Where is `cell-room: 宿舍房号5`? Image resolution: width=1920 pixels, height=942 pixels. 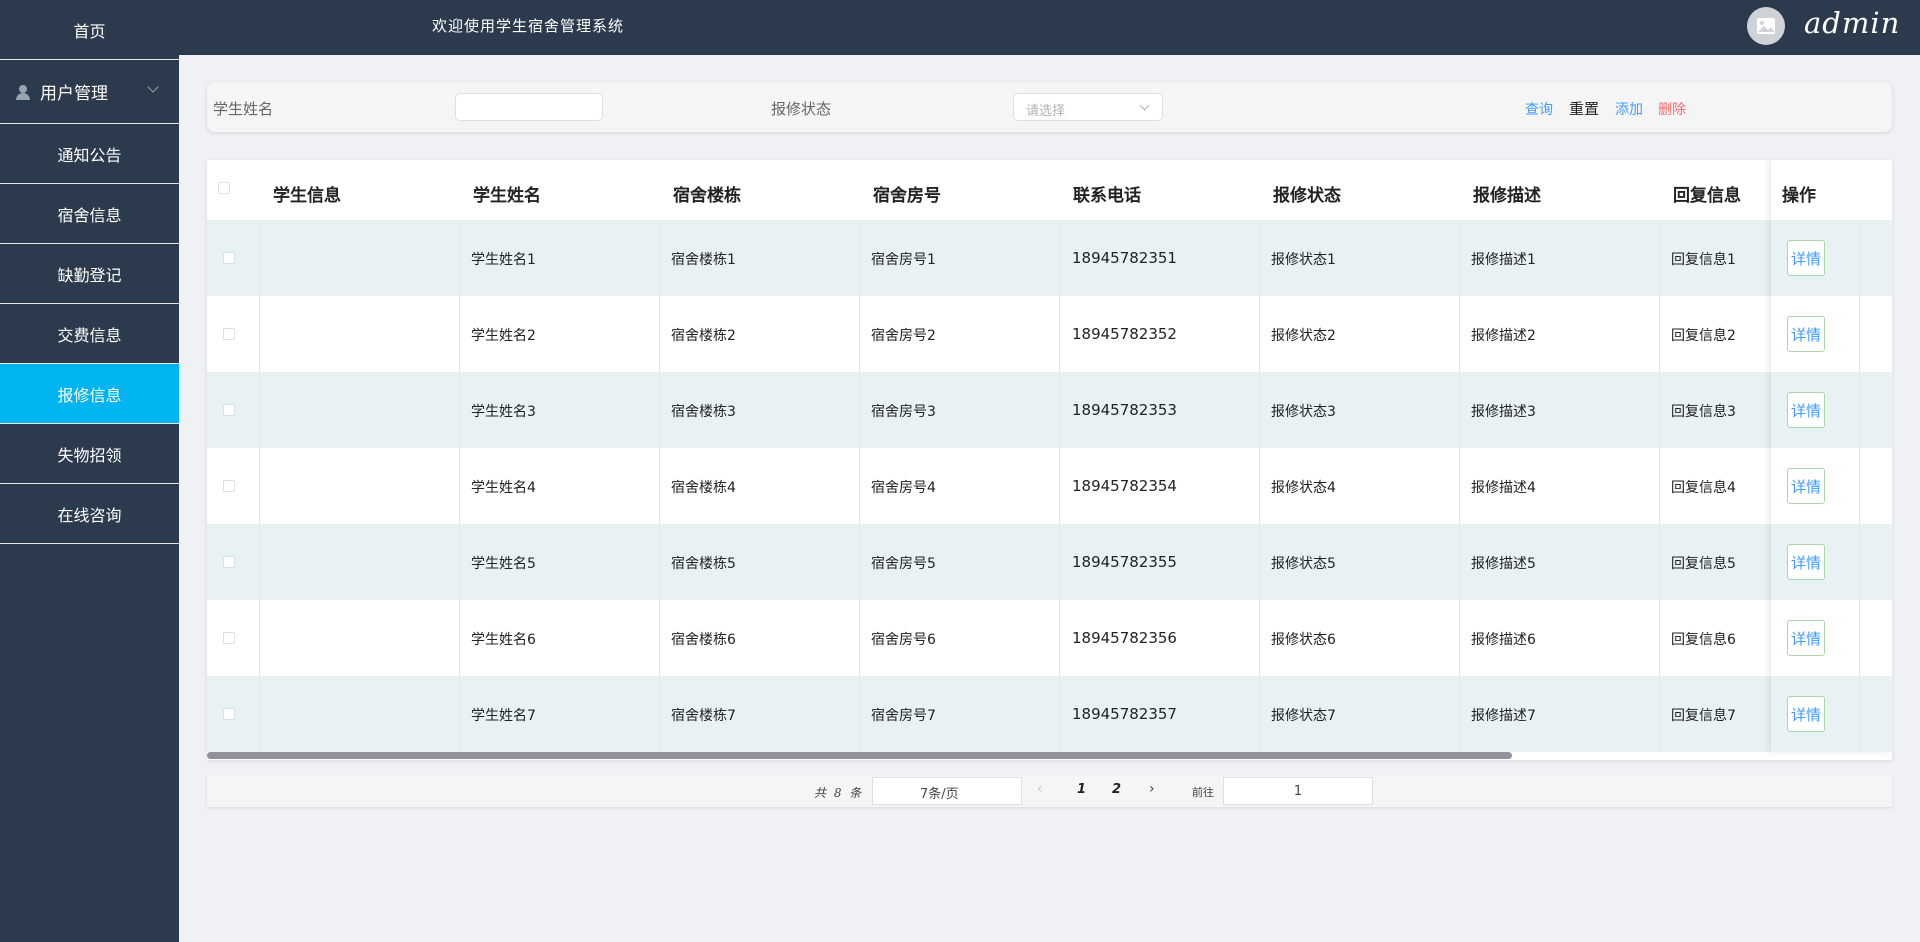 cell-room: 宿舍房号5 is located at coordinates (960, 562).